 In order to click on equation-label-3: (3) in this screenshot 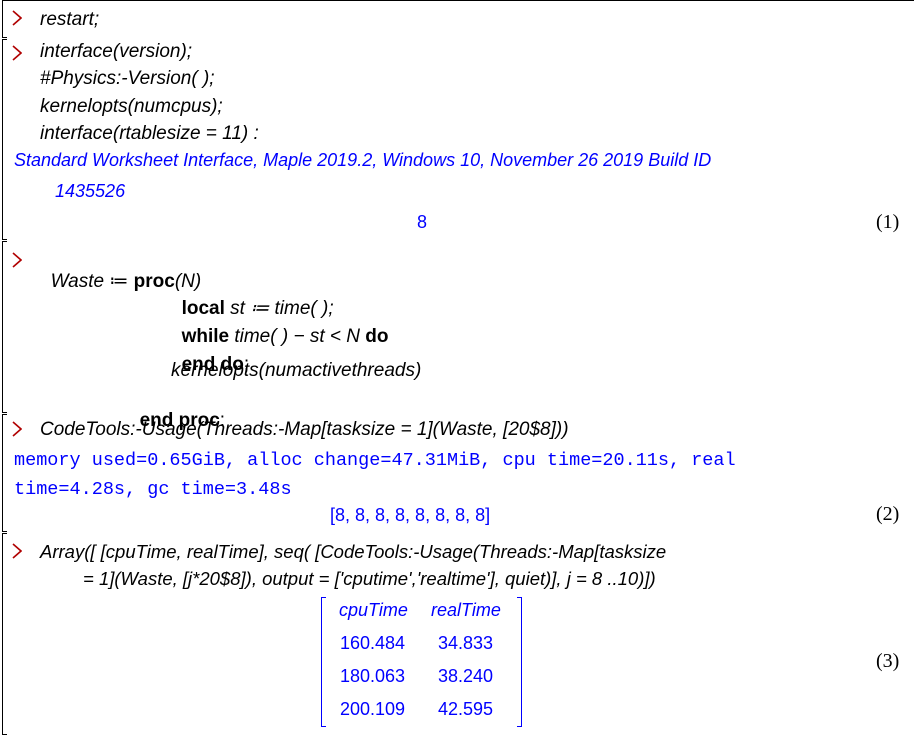, I will do `click(888, 661)`.